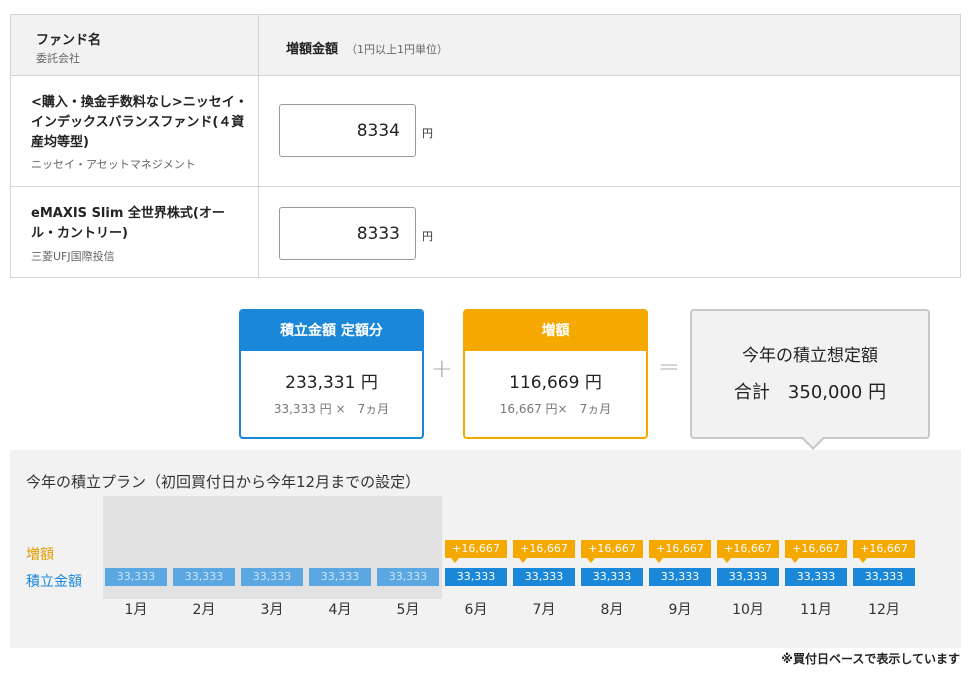  Describe the element at coordinates (555, 409) in the screenshot. I see `increase-amount-detail: 16,667 円× 7ヵ月` at that location.